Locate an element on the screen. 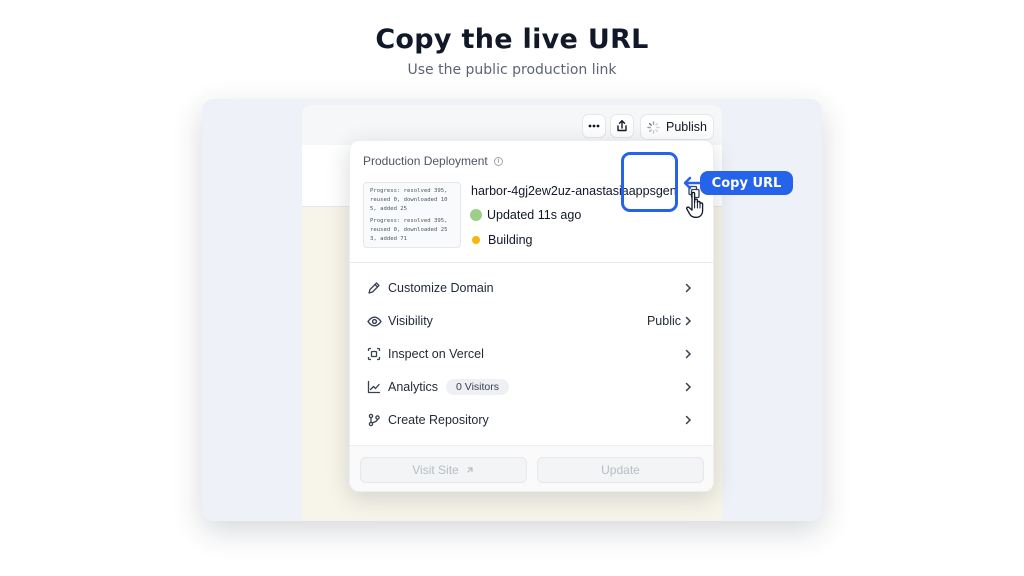  menu-item-label: Create Repository is located at coordinates (438, 420).